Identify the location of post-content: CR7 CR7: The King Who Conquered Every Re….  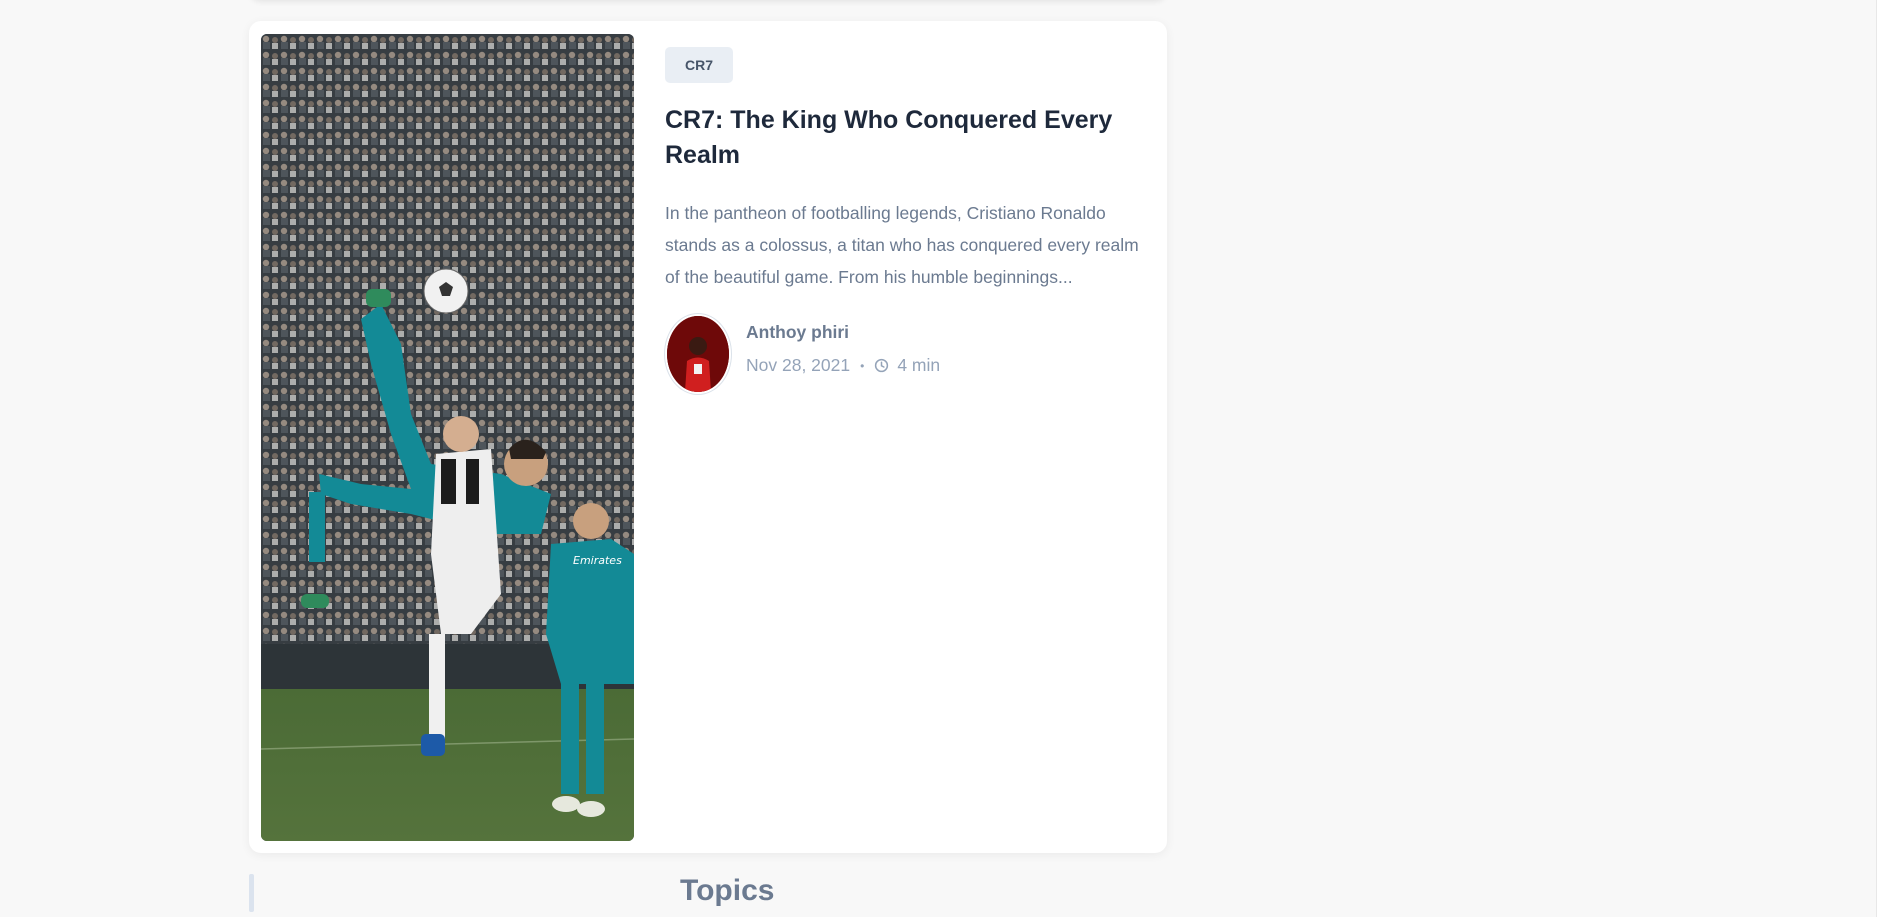
(907, 220).